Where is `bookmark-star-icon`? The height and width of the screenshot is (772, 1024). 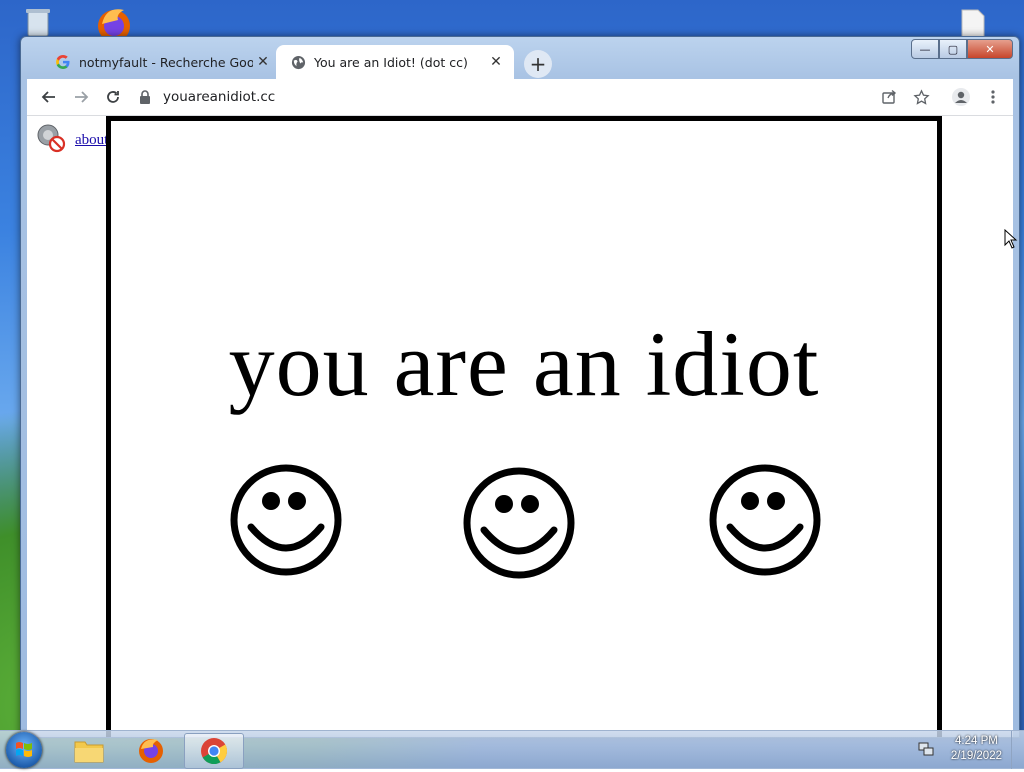
bookmark-star-icon is located at coordinates (921, 97).